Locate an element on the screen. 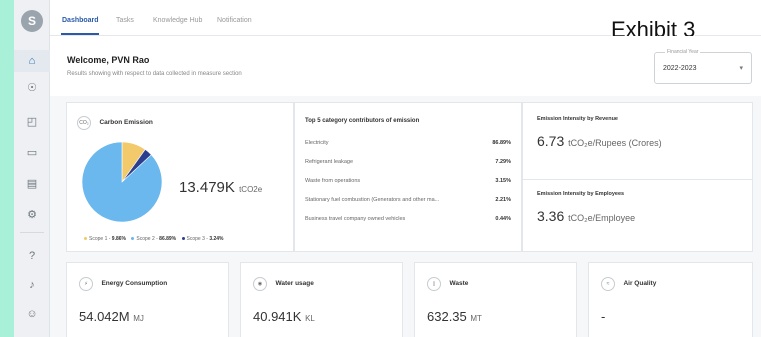 The image size is (761, 337). air-quality-title: Air Quality is located at coordinates (640, 284).